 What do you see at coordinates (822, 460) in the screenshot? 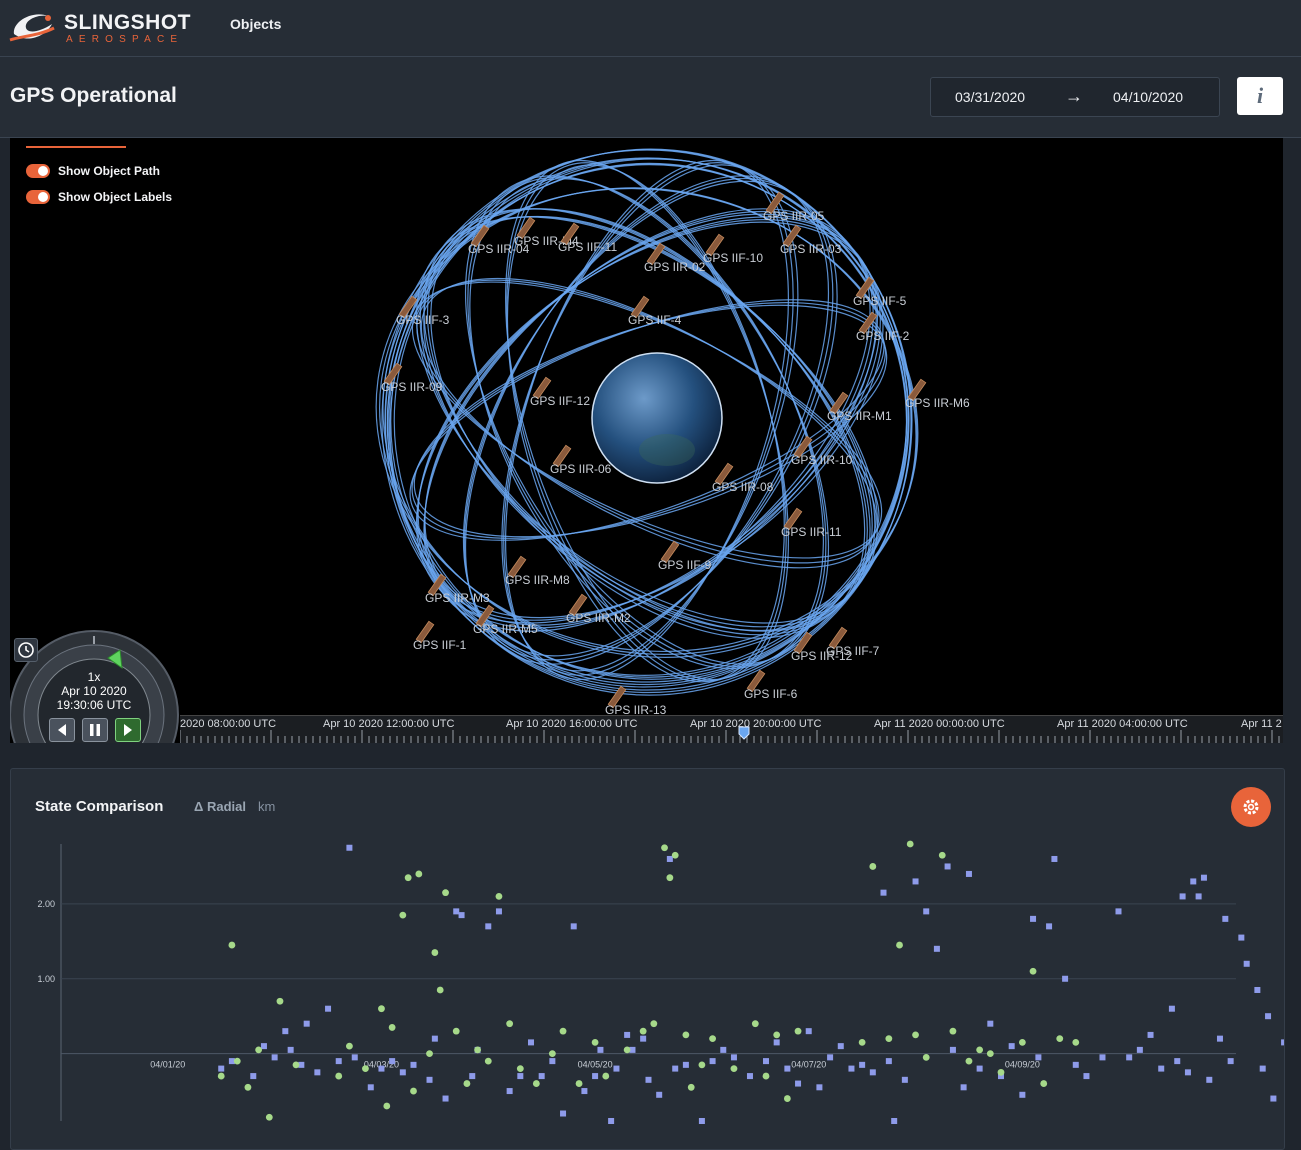
I see `satellite-label: GPS IIR-10` at bounding box center [822, 460].